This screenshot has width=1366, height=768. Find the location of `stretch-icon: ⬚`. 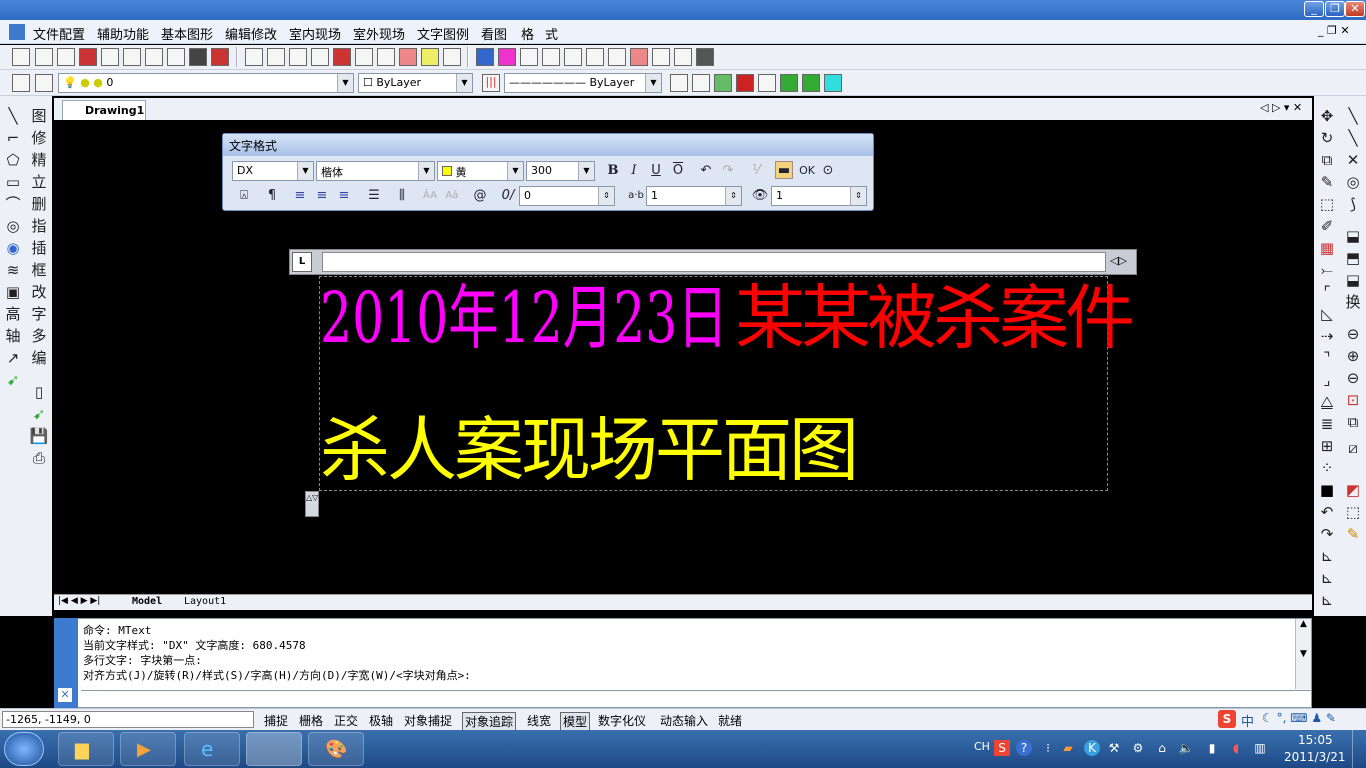

stretch-icon: ⬚ is located at coordinates (1327, 204).